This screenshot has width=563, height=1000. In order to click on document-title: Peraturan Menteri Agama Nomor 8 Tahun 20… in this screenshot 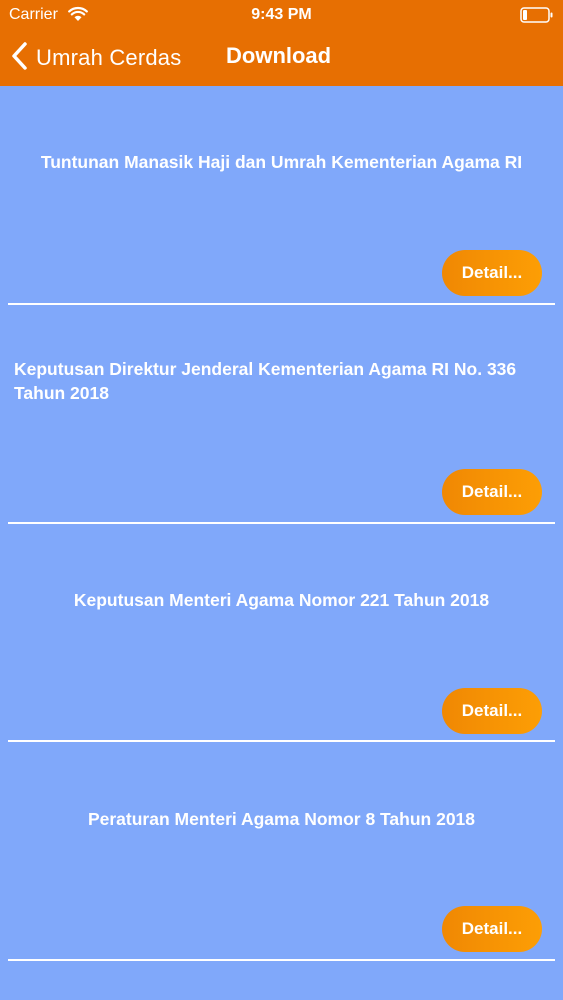, I will do `click(281, 818)`.